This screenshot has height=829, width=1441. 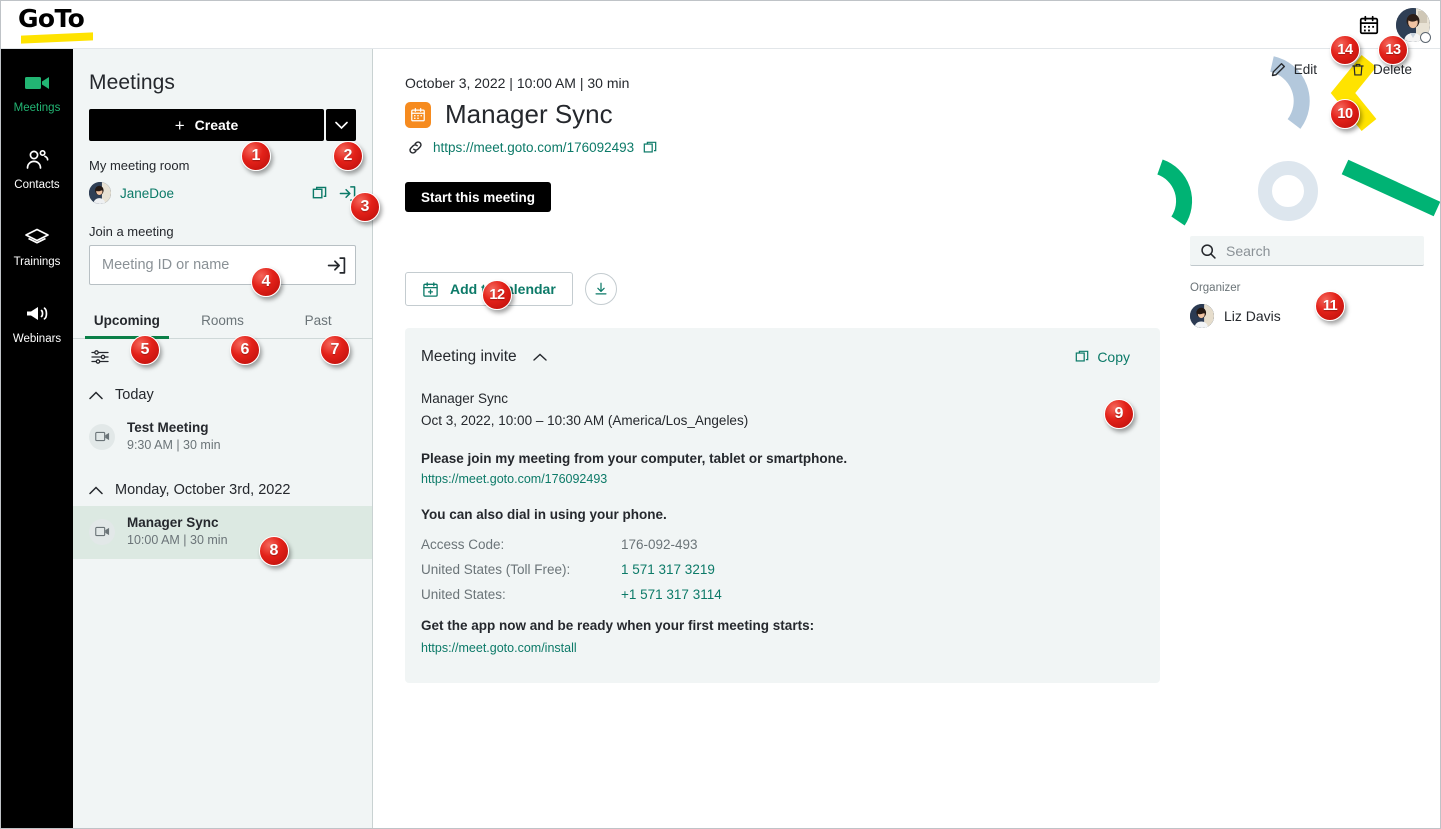 What do you see at coordinates (1345, 50) in the screenshot?
I see `callout-badge-14: 14` at bounding box center [1345, 50].